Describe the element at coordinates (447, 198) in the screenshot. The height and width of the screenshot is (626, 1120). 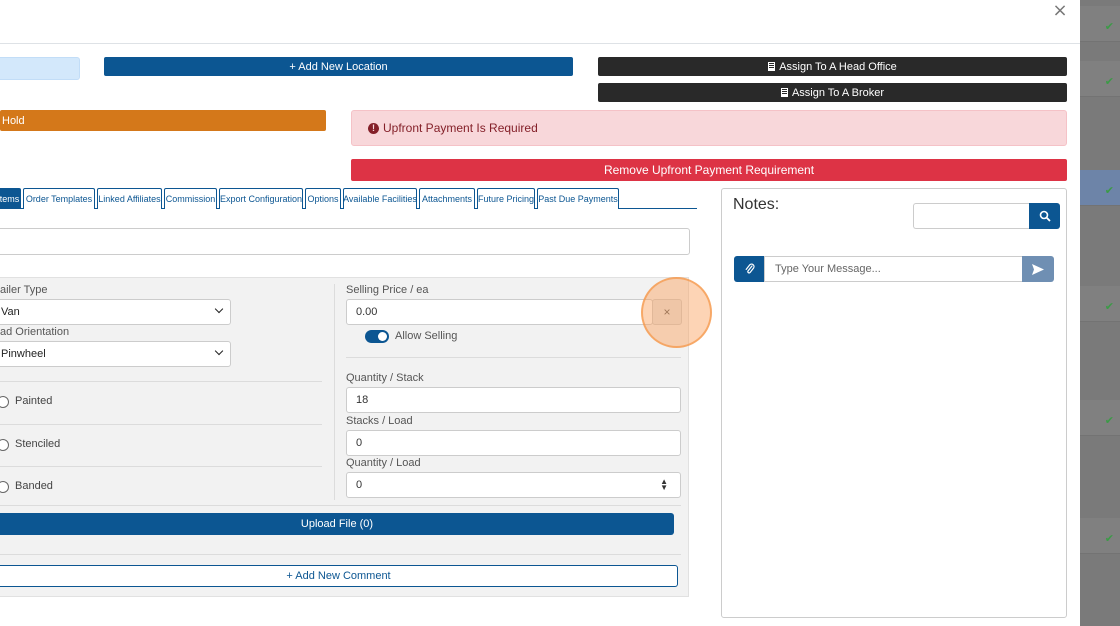
I see `tab-attachments: Attachments` at that location.